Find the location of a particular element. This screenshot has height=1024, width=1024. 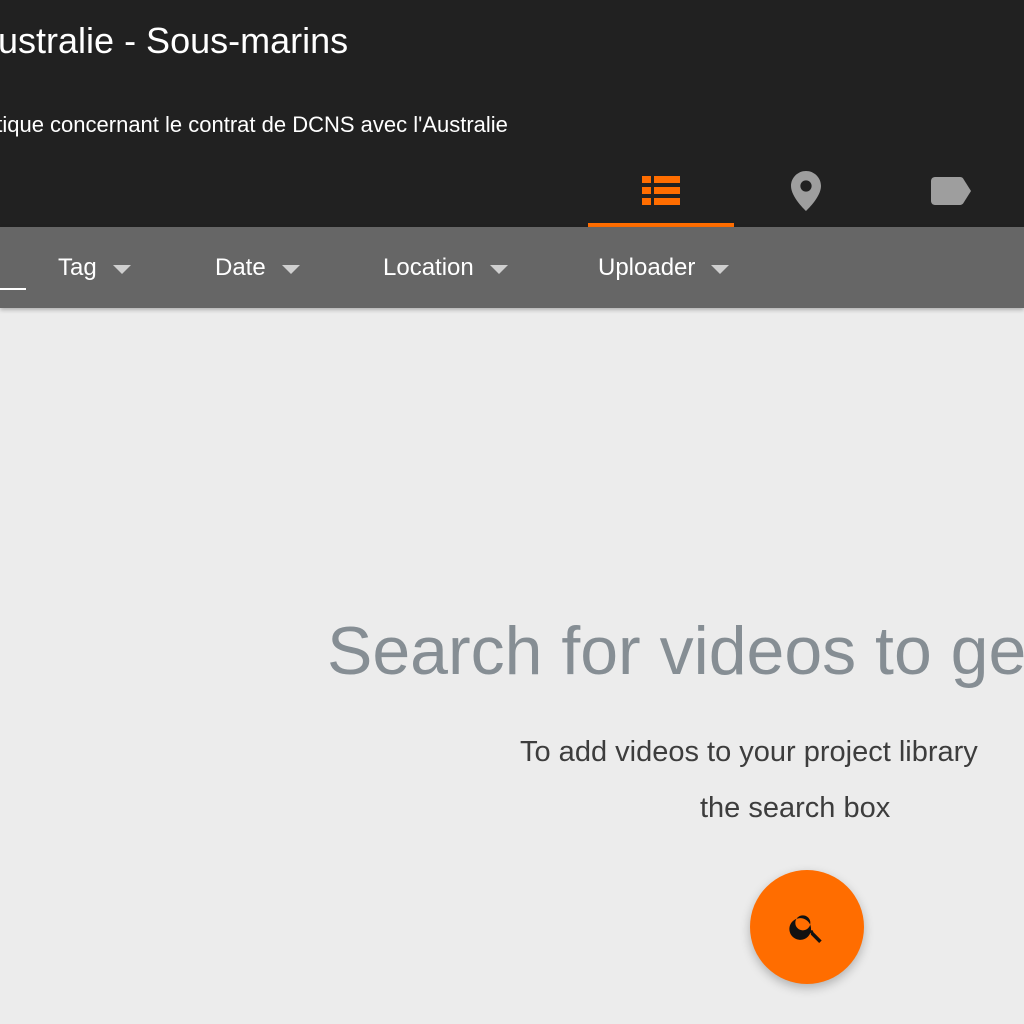

tab-map-view is located at coordinates (806, 191).